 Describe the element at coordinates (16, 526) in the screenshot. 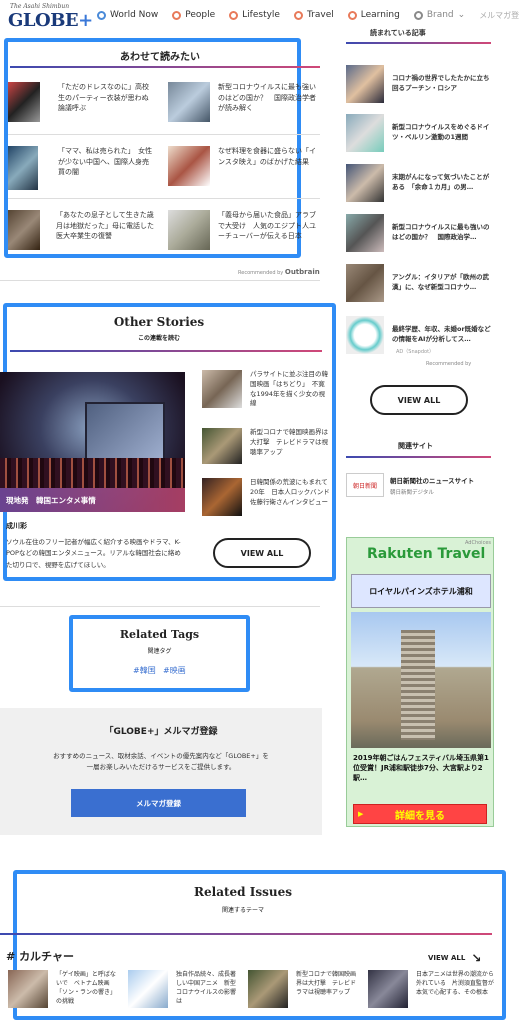

I see `feature-author: 成川彩` at that location.